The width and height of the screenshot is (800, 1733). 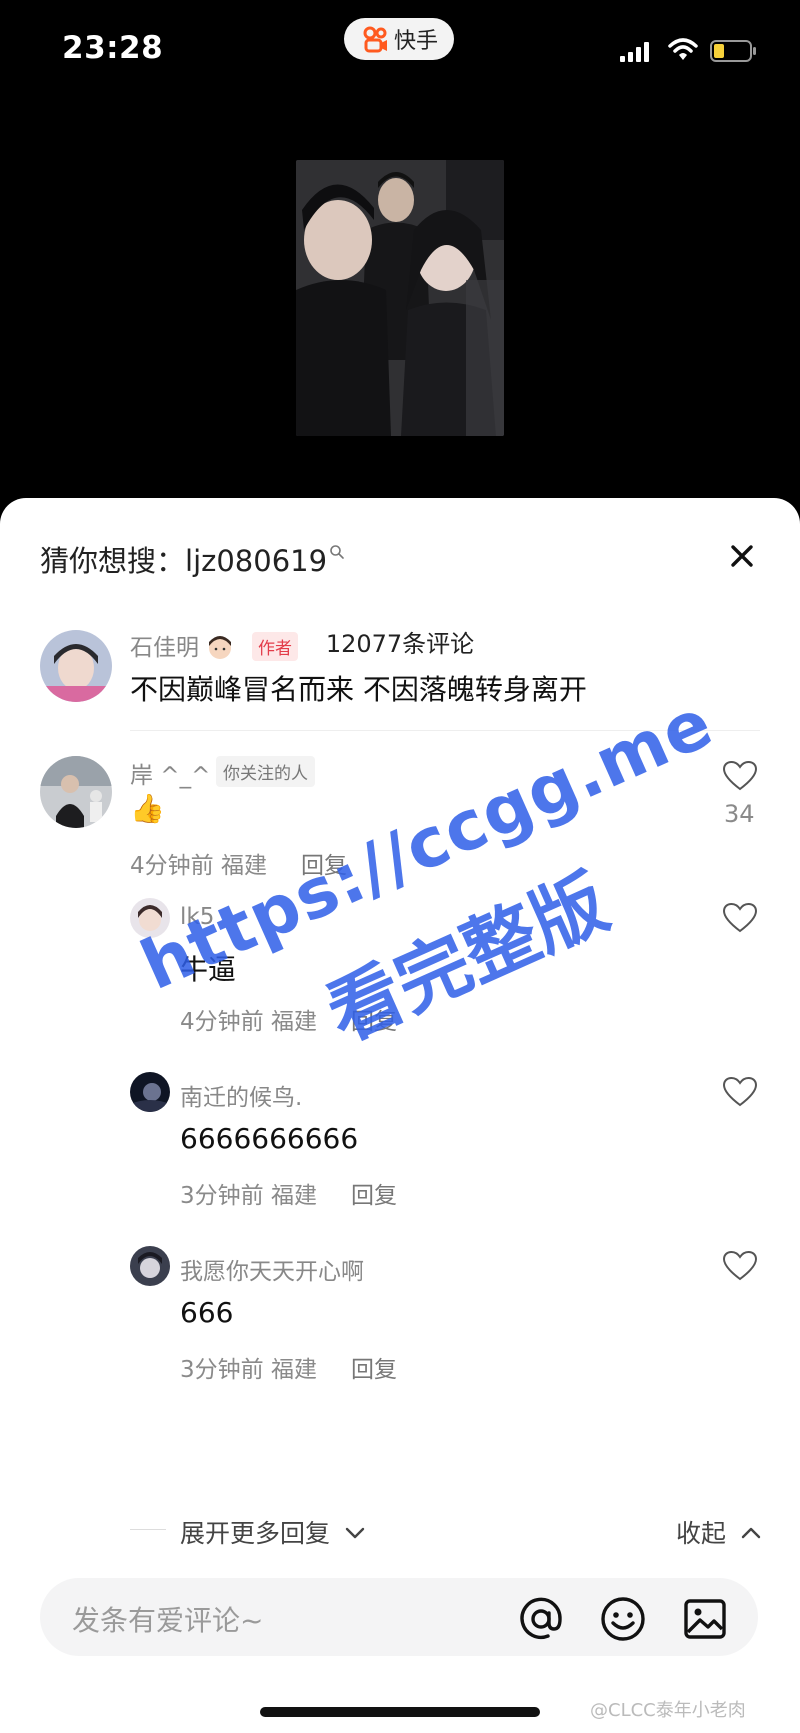 I want to click on search-suggestion-prefix: 猜你想搜：, so click(x=113, y=561).